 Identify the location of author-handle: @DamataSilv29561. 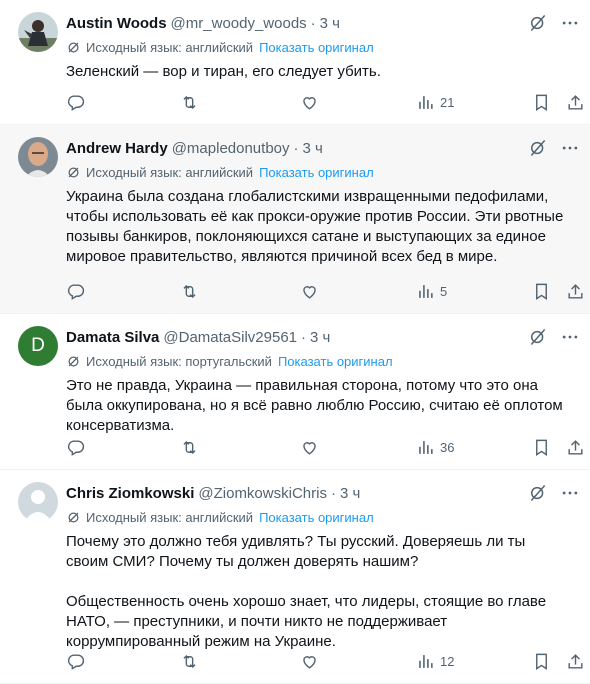
(230, 337).